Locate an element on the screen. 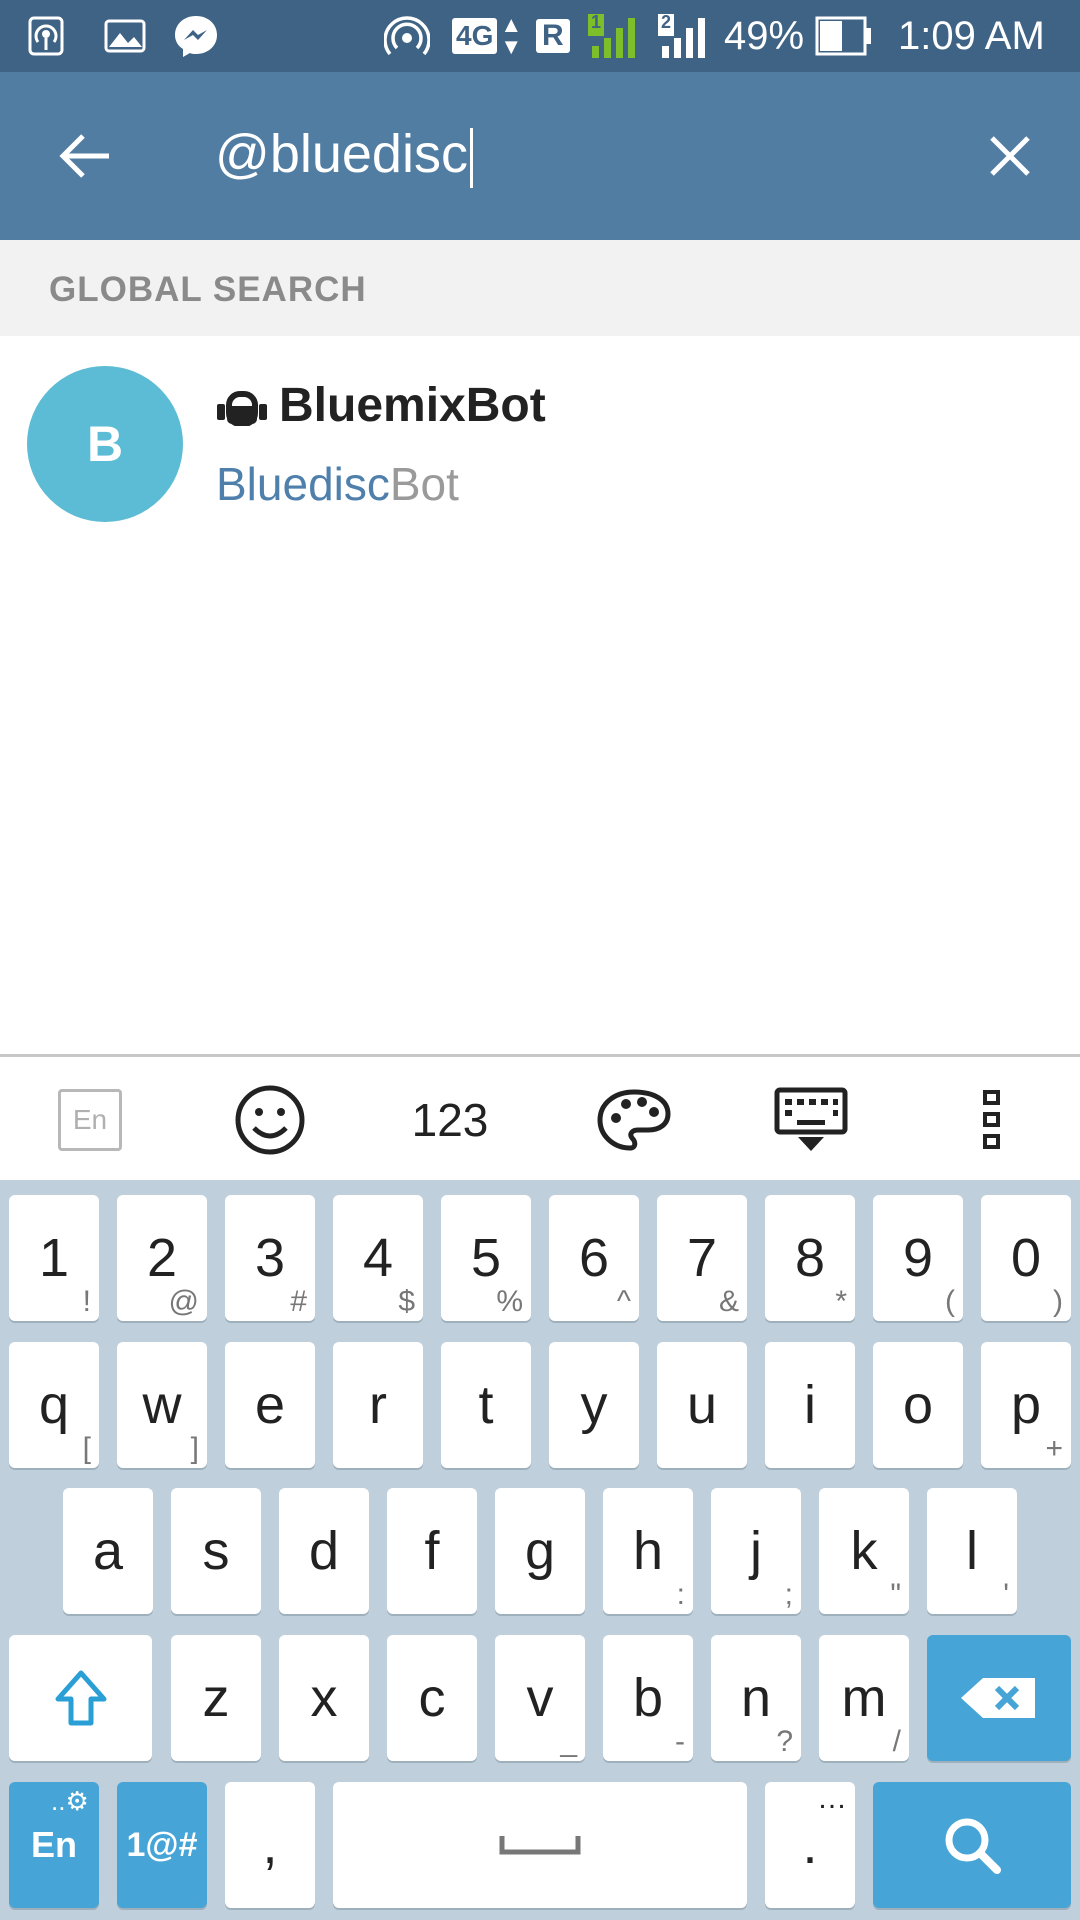 This screenshot has height=1920, width=1080. search-icon is located at coordinates (973, 1846).